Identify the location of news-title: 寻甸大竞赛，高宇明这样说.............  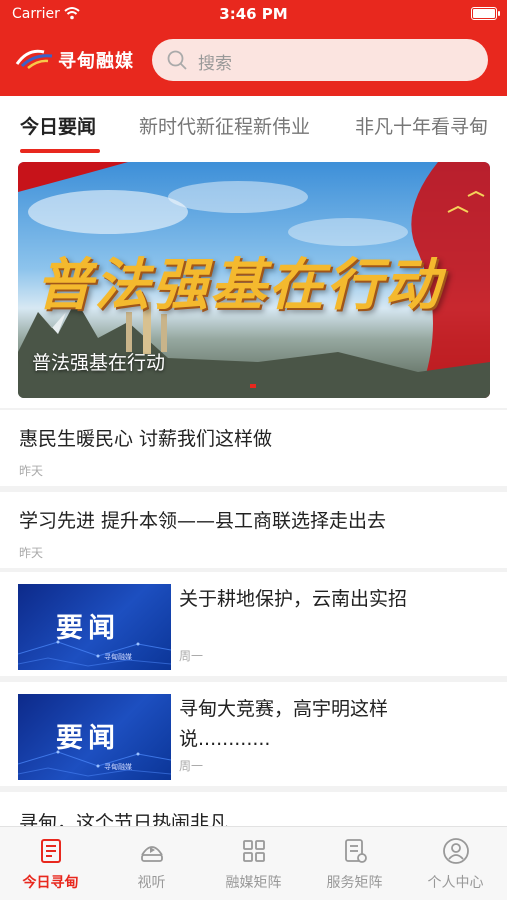
(284, 724).